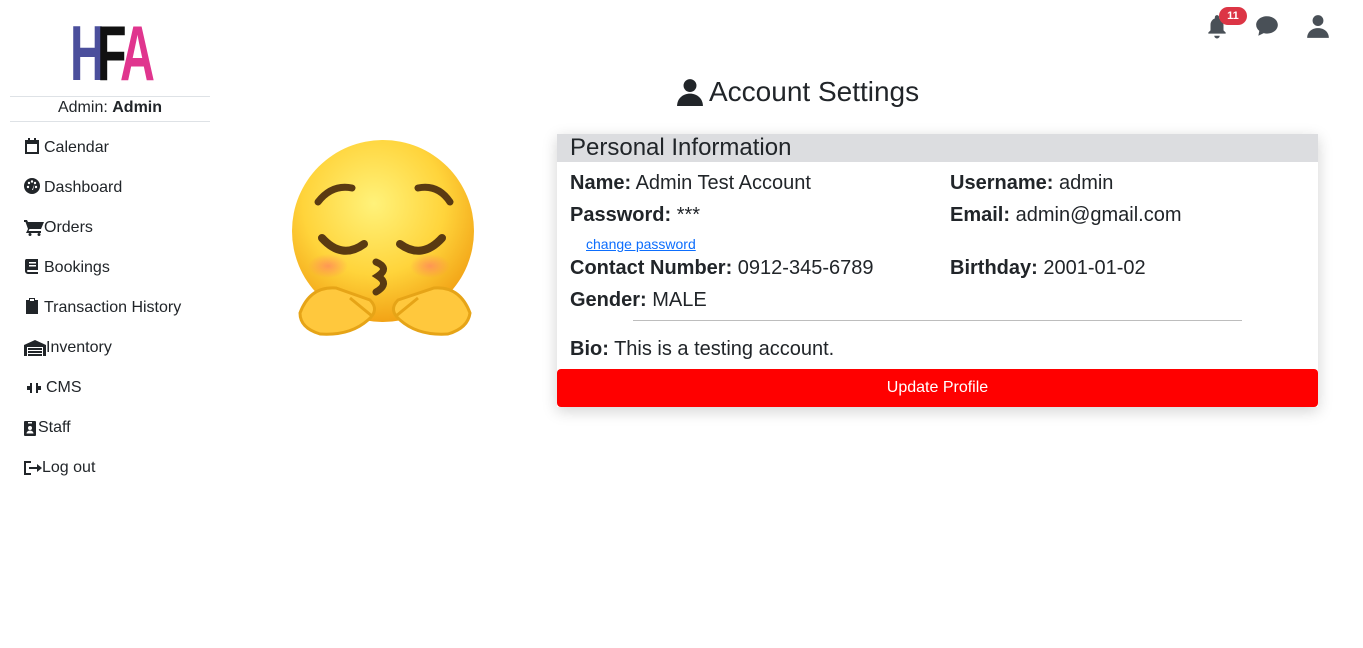  I want to click on name-value: Admin Test Account, so click(723, 183).